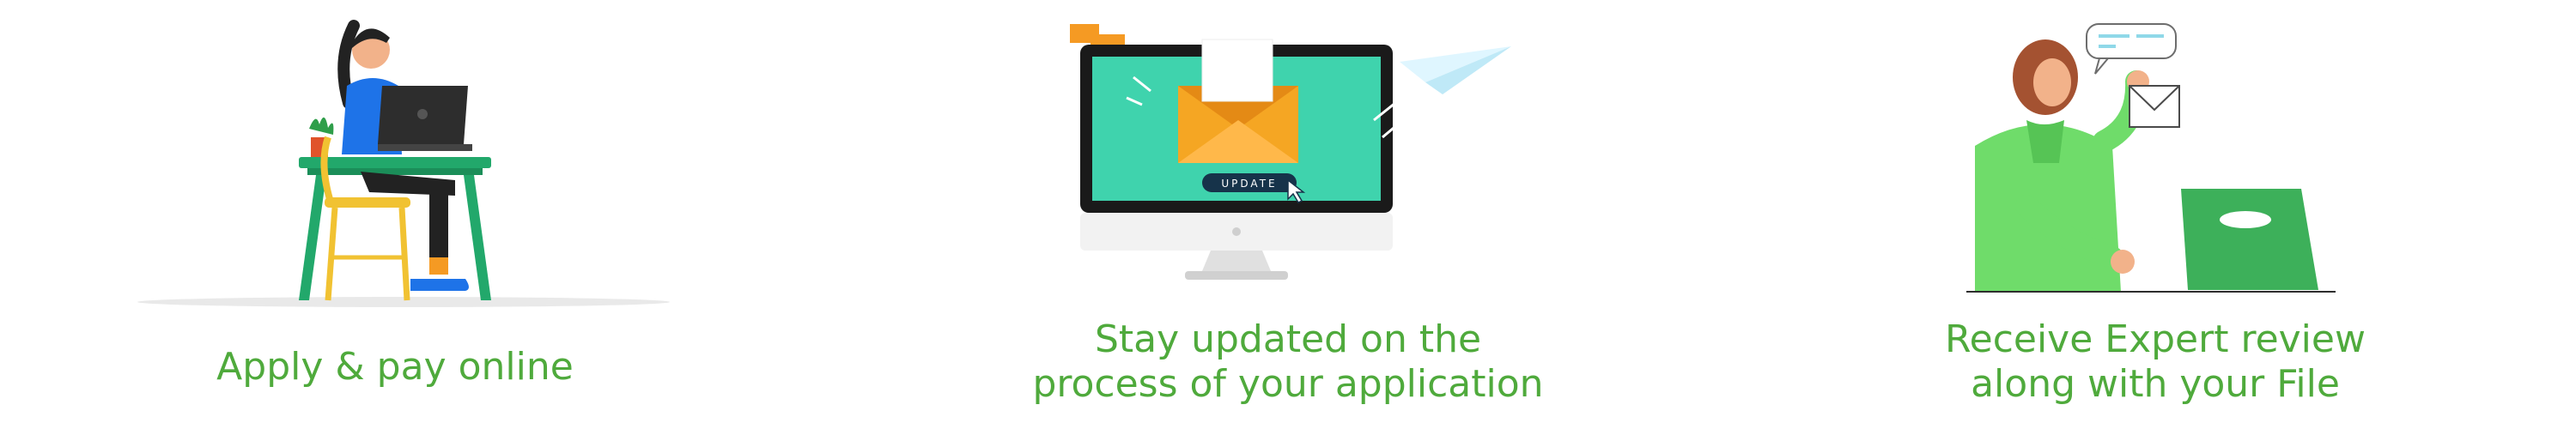 The height and width of the screenshot is (429, 2576). What do you see at coordinates (1442, 92) in the screenshot?
I see `paper-plane-icon` at bounding box center [1442, 92].